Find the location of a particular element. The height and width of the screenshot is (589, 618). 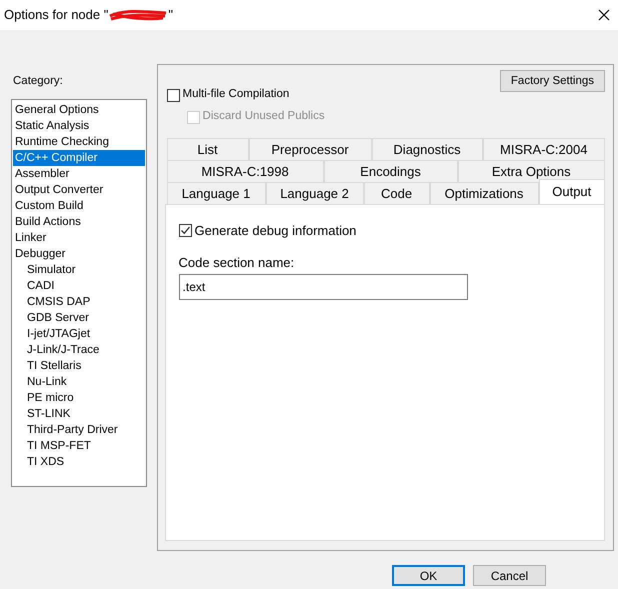

input-field: .text is located at coordinates (323, 287).